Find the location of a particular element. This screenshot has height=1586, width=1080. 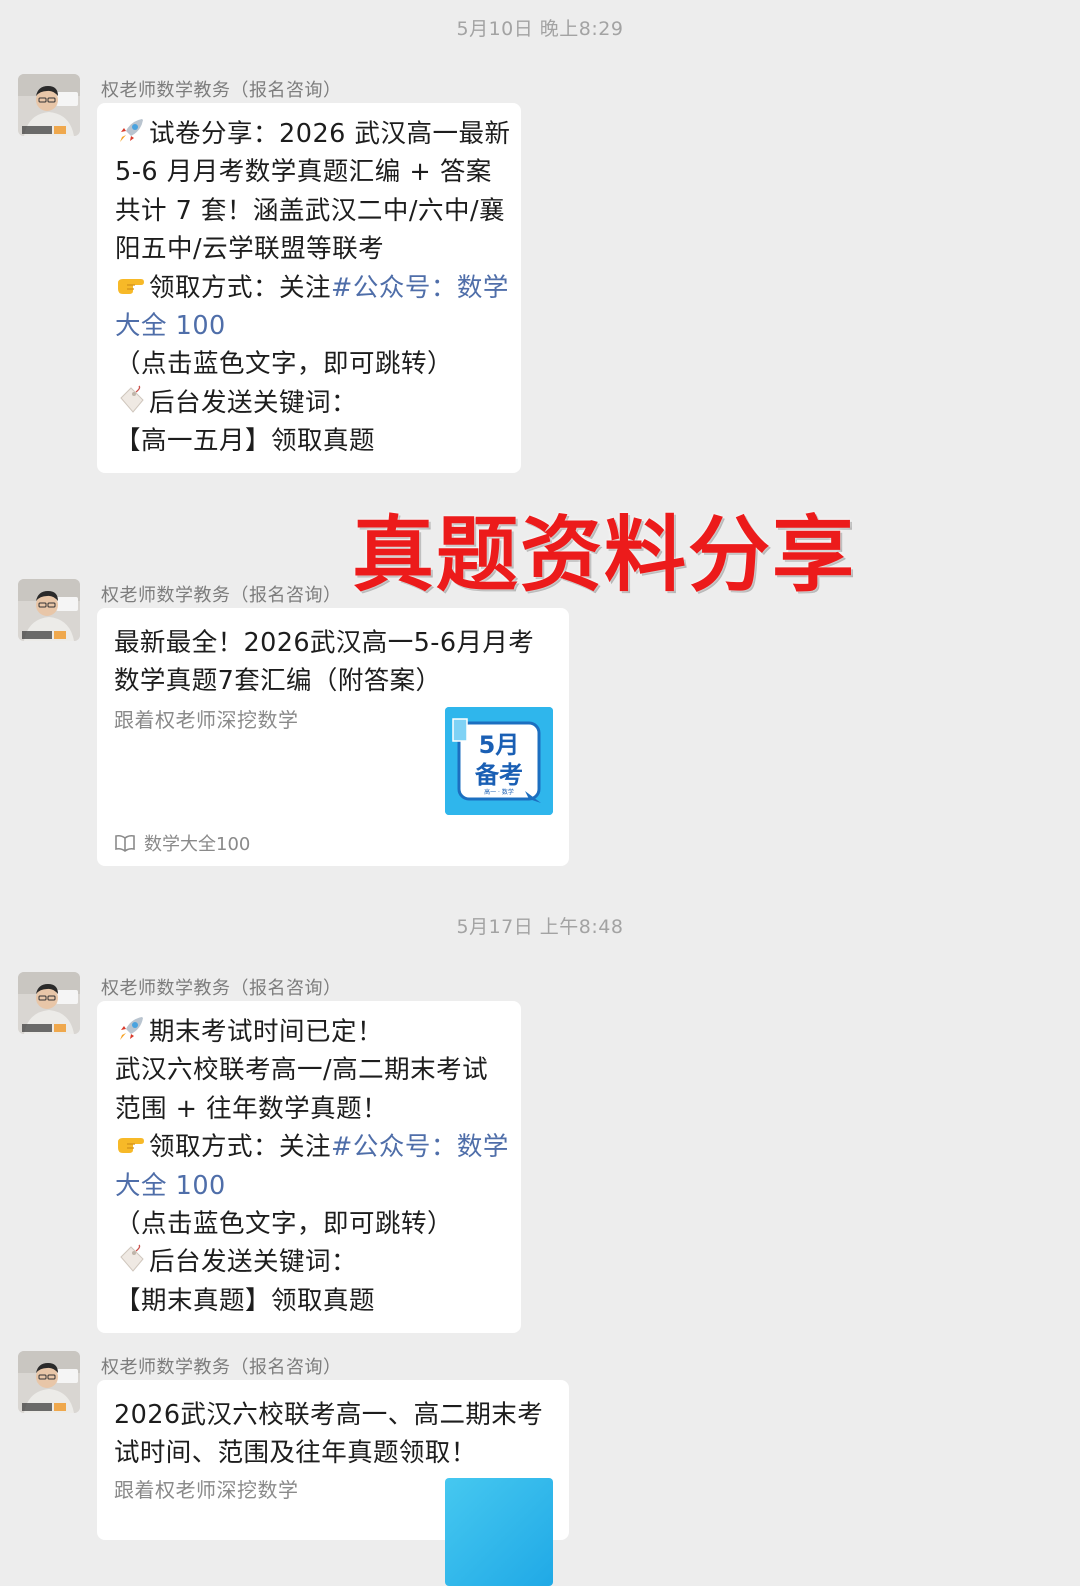

overlay-title: 真题资料分享 is located at coordinates (604, 555).